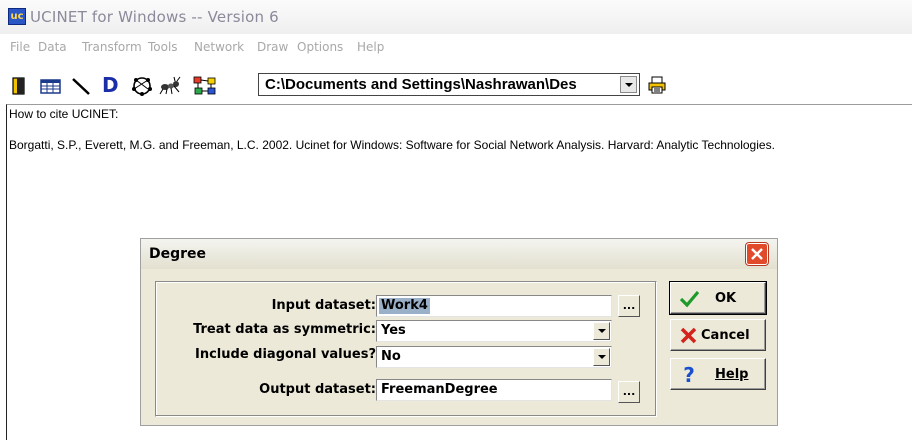 Image resolution: width=912 pixels, height=440 pixels. What do you see at coordinates (393, 330) in the screenshot?
I see `symmetric-value: Yes` at bounding box center [393, 330].